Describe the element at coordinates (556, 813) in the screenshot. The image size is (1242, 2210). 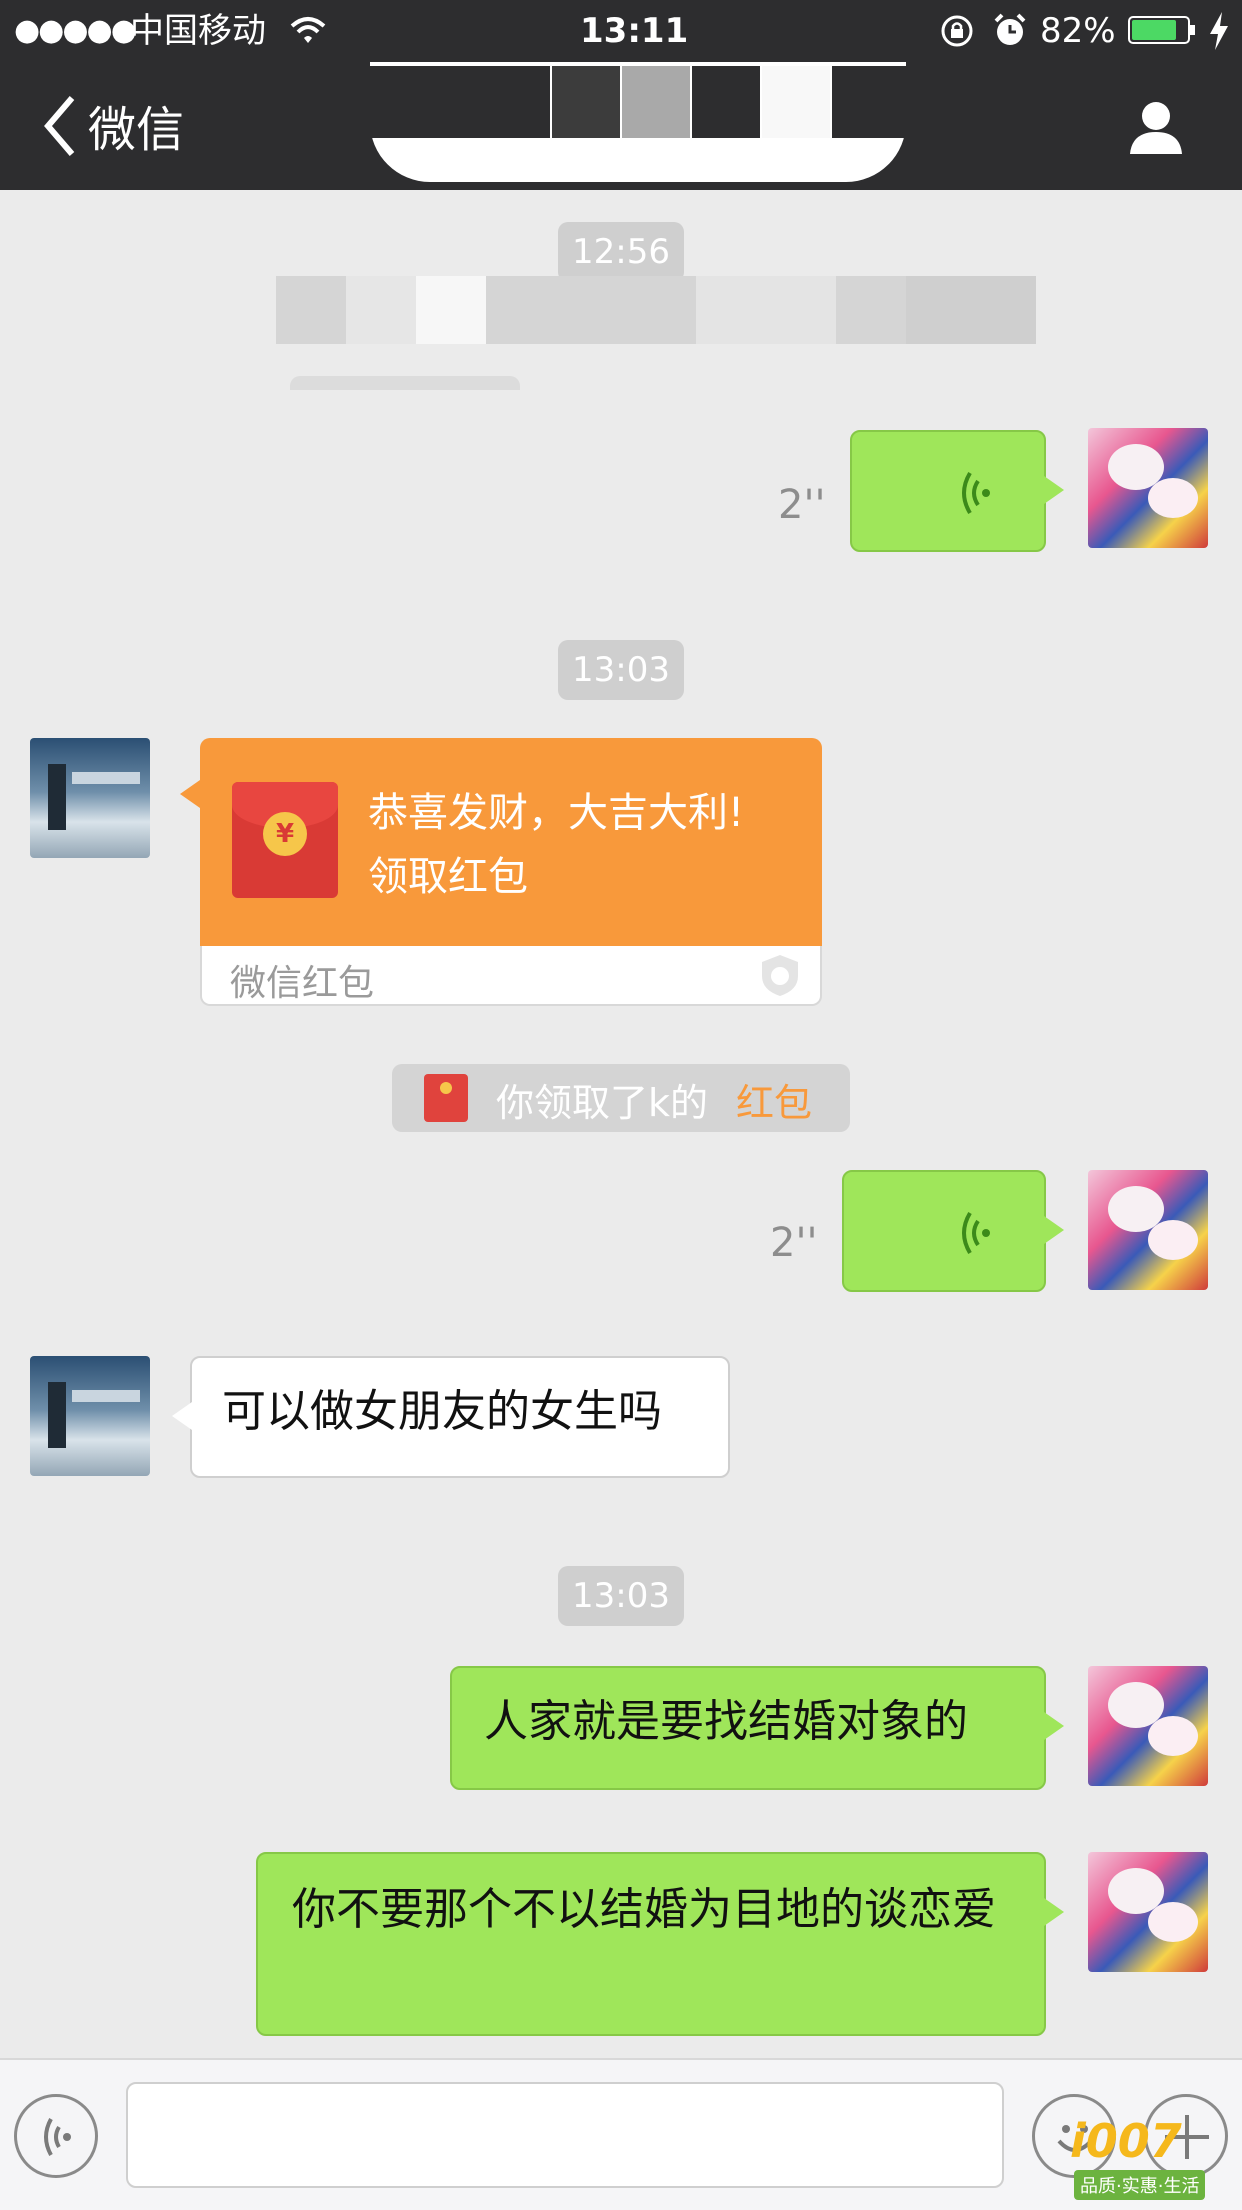
I see `red-packet-greeting: 恭喜发财，大吉大利!` at that location.